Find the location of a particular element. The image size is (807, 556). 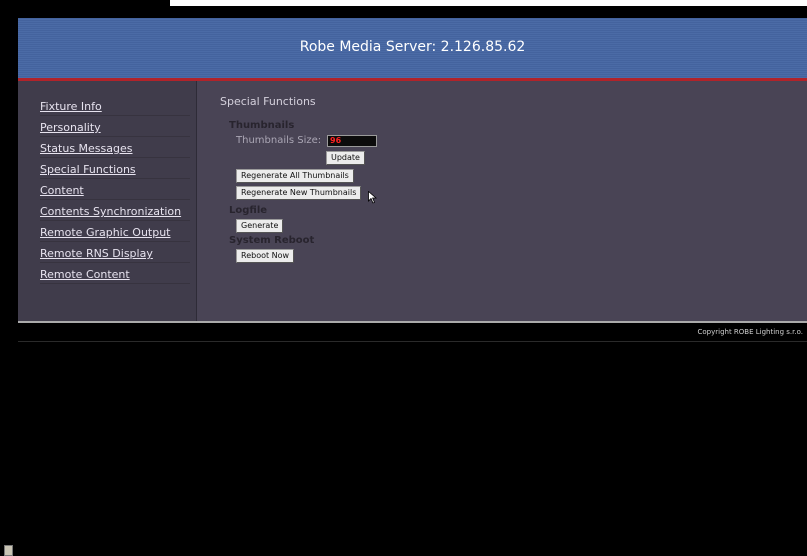

thumbnails-size-row: Thumbnails Size: 96 is located at coordinates (508, 141).